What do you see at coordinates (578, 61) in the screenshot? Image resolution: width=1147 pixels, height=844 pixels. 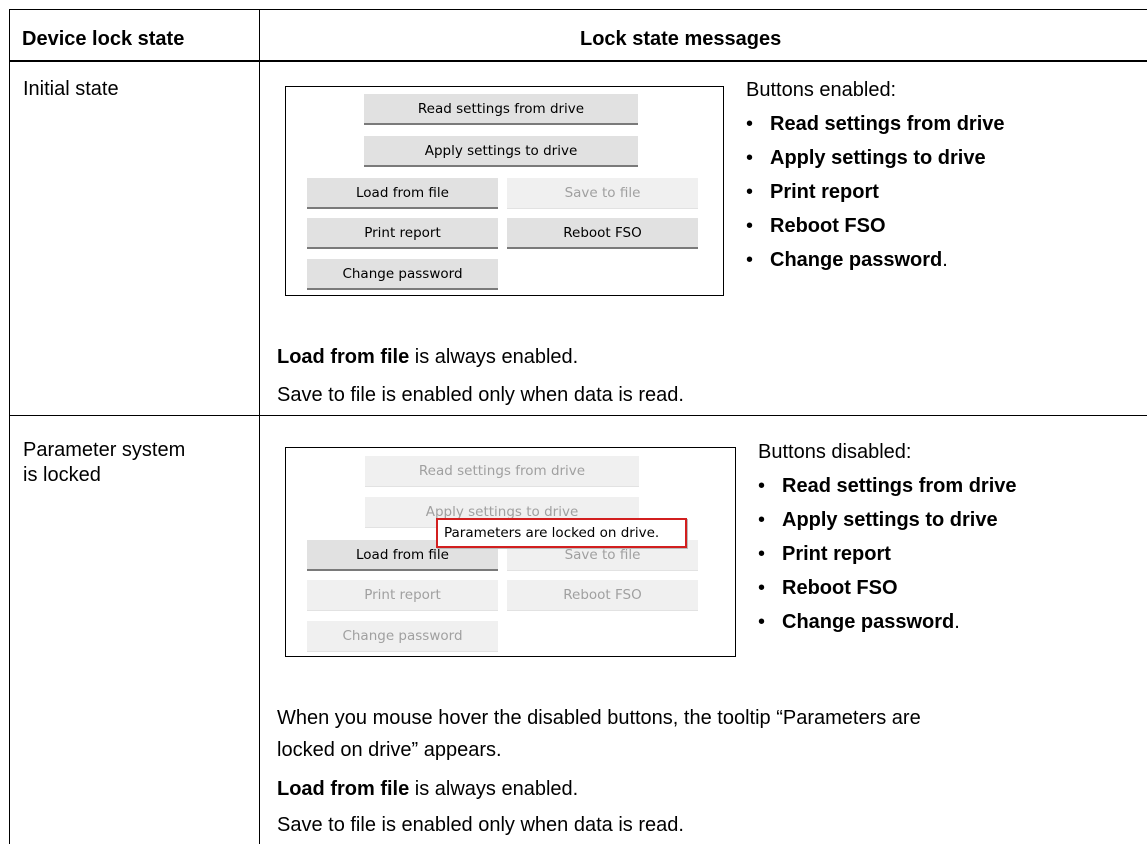 I see `header-divider` at bounding box center [578, 61].